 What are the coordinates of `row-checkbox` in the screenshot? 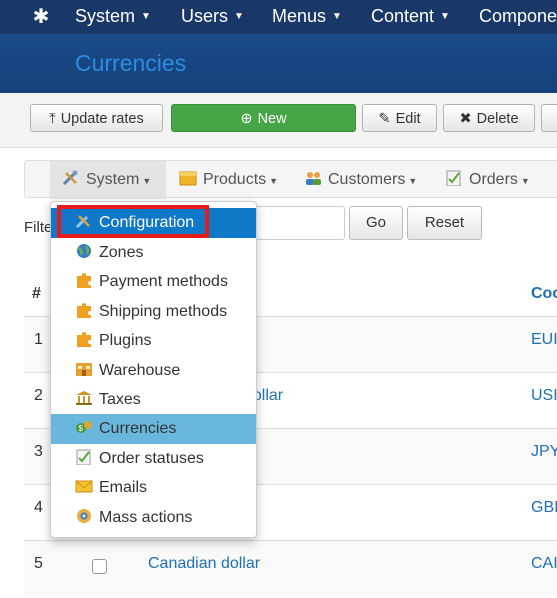 It's located at (99, 566).